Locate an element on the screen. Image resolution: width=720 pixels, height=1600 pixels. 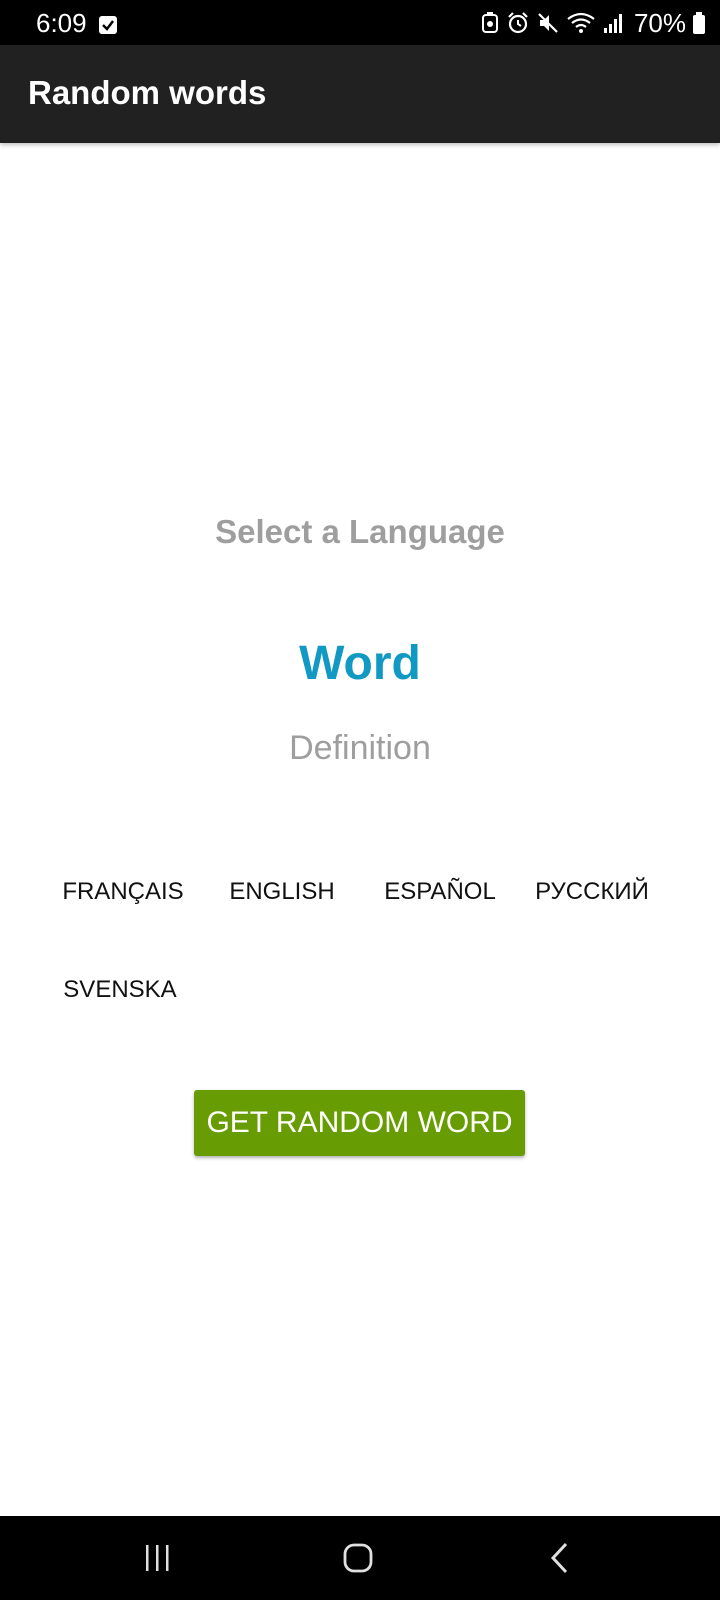
home-button is located at coordinates (358, 1558).